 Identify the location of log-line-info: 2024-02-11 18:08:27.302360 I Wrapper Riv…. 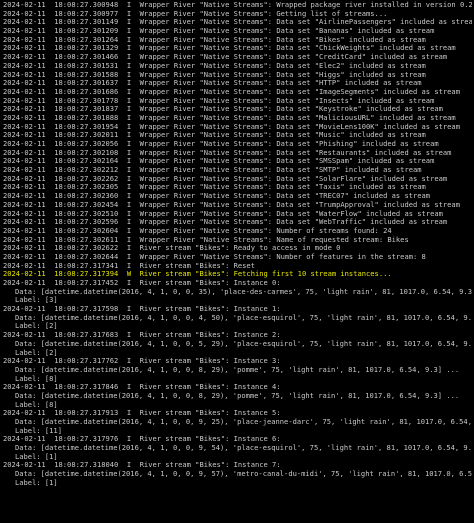
(217, 196).